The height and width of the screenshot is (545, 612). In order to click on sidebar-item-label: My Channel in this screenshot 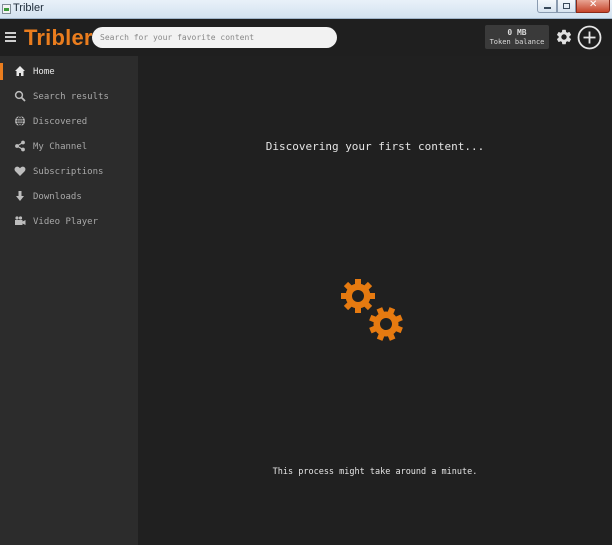, I will do `click(60, 147)`.